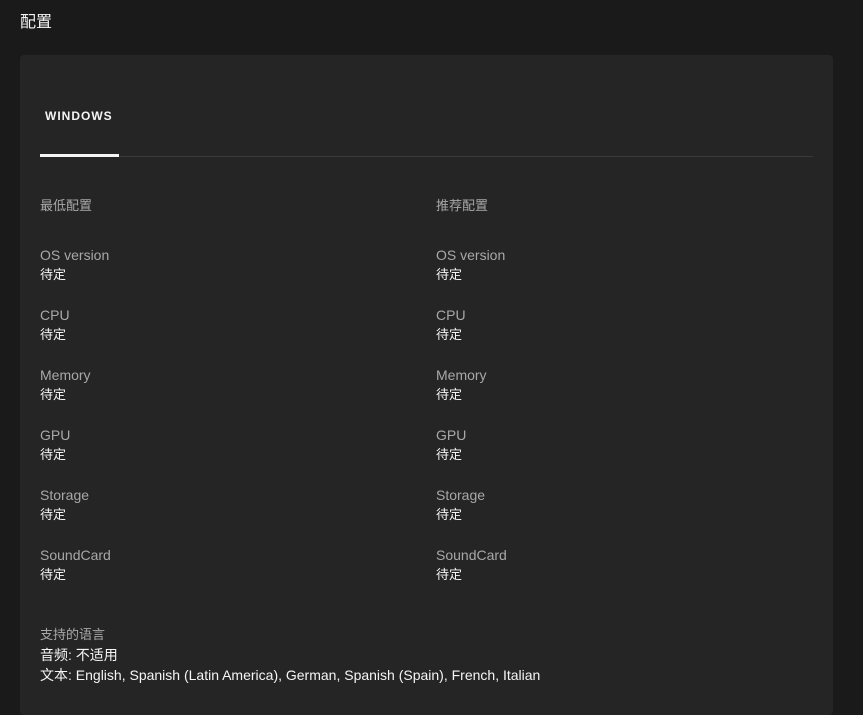 The image size is (863, 715). What do you see at coordinates (426, 106) in the screenshot?
I see `platform-tabs: WINDOWS` at bounding box center [426, 106].